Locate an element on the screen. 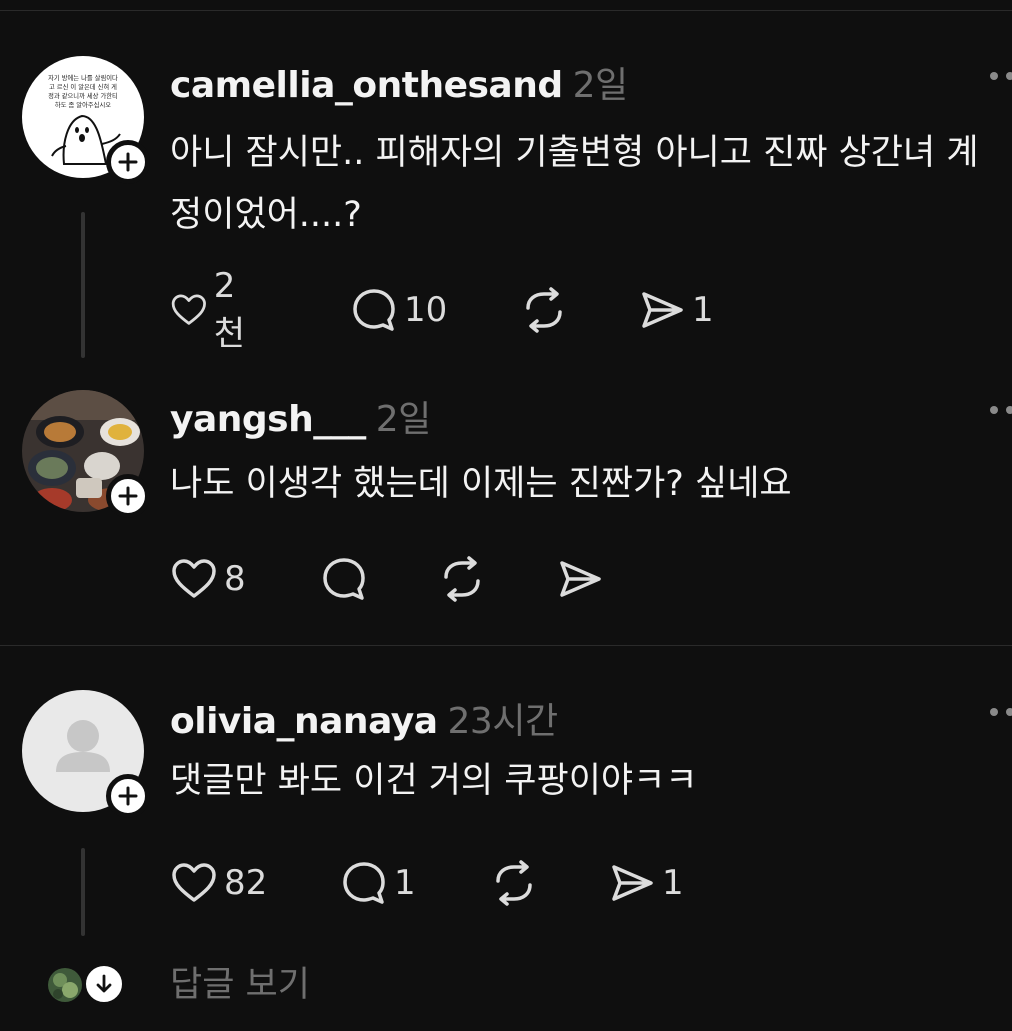  post-time: 23시간 is located at coordinates (503, 721).